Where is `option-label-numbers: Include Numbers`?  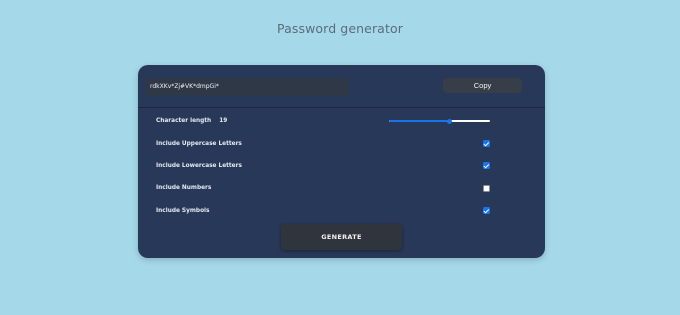 option-label-numbers: Include Numbers is located at coordinates (184, 188).